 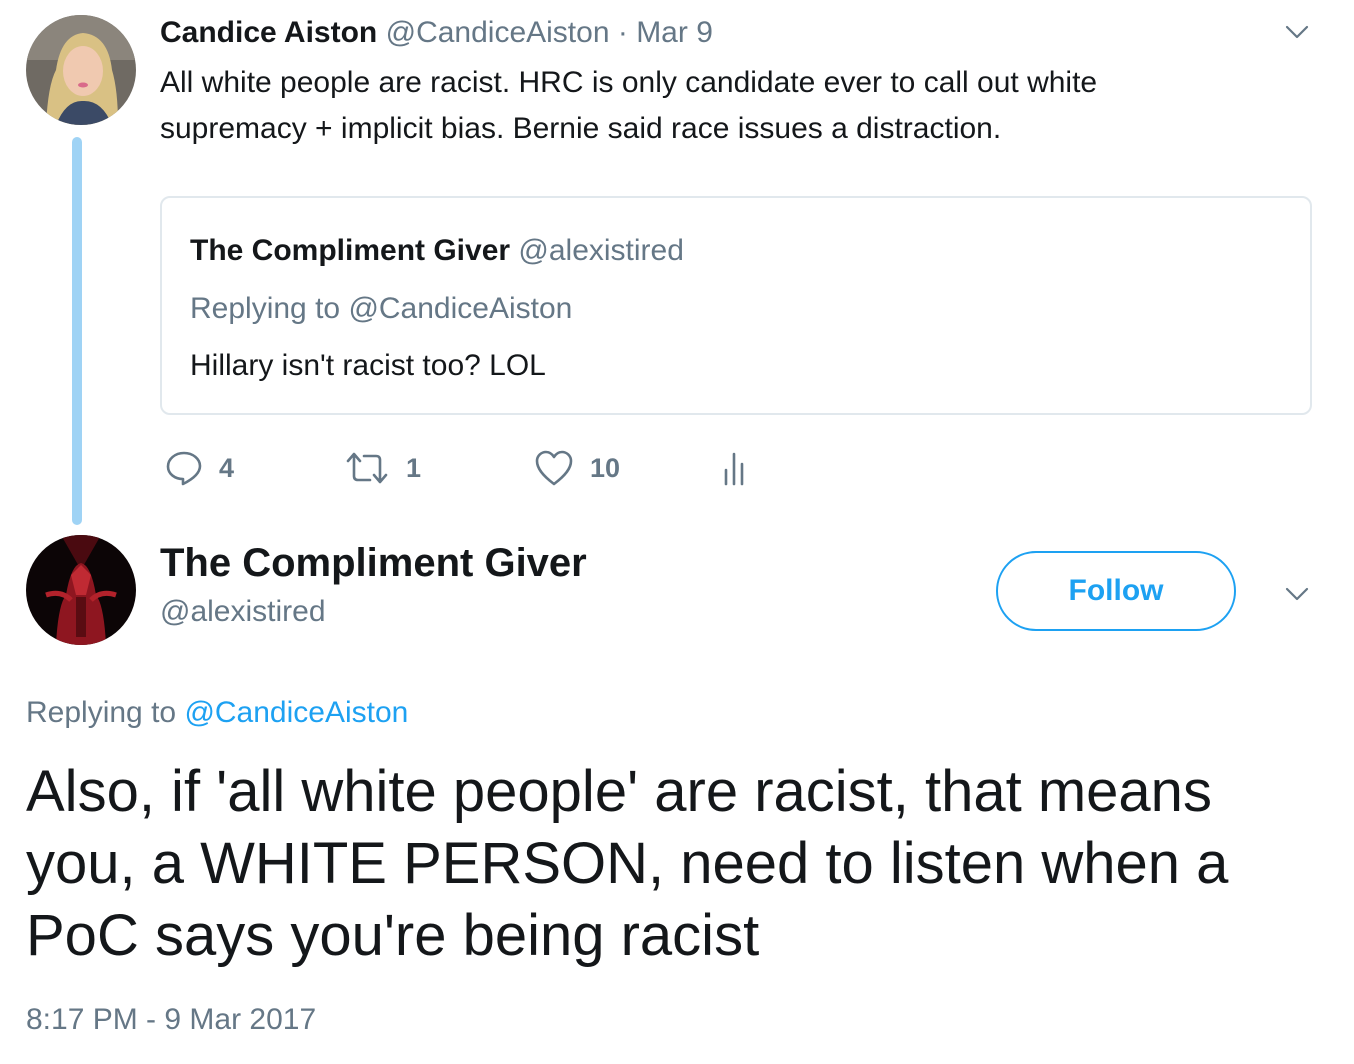 I want to click on quoted-text: Hillary isn't racist too? LOL, so click(x=368, y=365).